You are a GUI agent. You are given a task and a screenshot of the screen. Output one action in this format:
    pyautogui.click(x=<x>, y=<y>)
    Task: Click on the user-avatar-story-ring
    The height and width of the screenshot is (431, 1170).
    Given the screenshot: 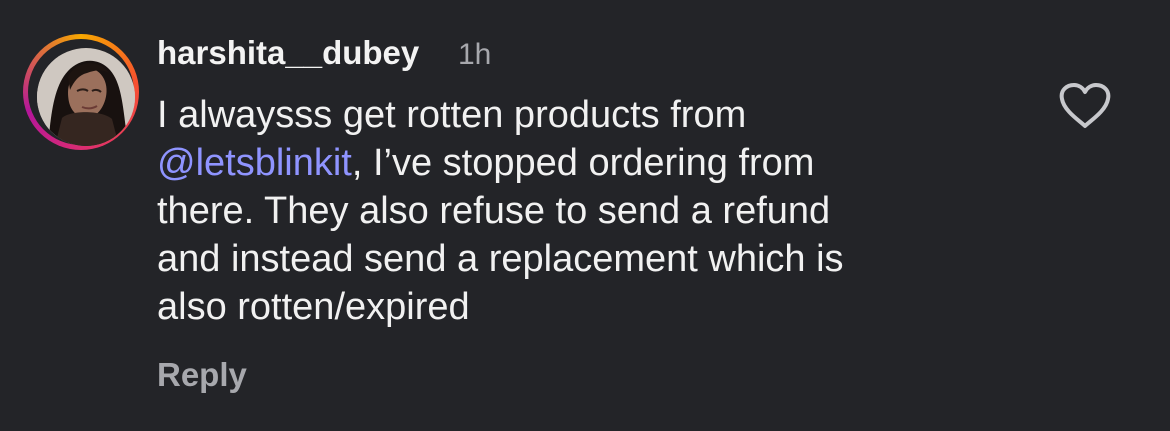 What is the action you would take?
    pyautogui.click(x=81, y=92)
    